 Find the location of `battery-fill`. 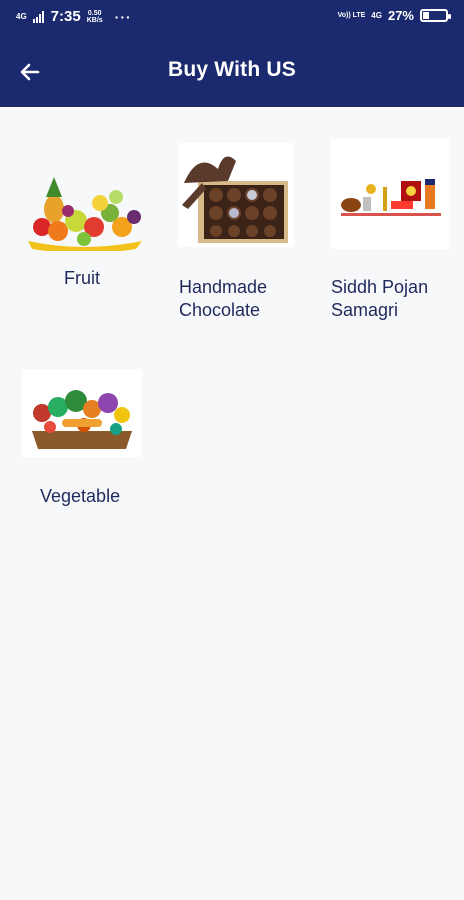

battery-fill is located at coordinates (426, 15).